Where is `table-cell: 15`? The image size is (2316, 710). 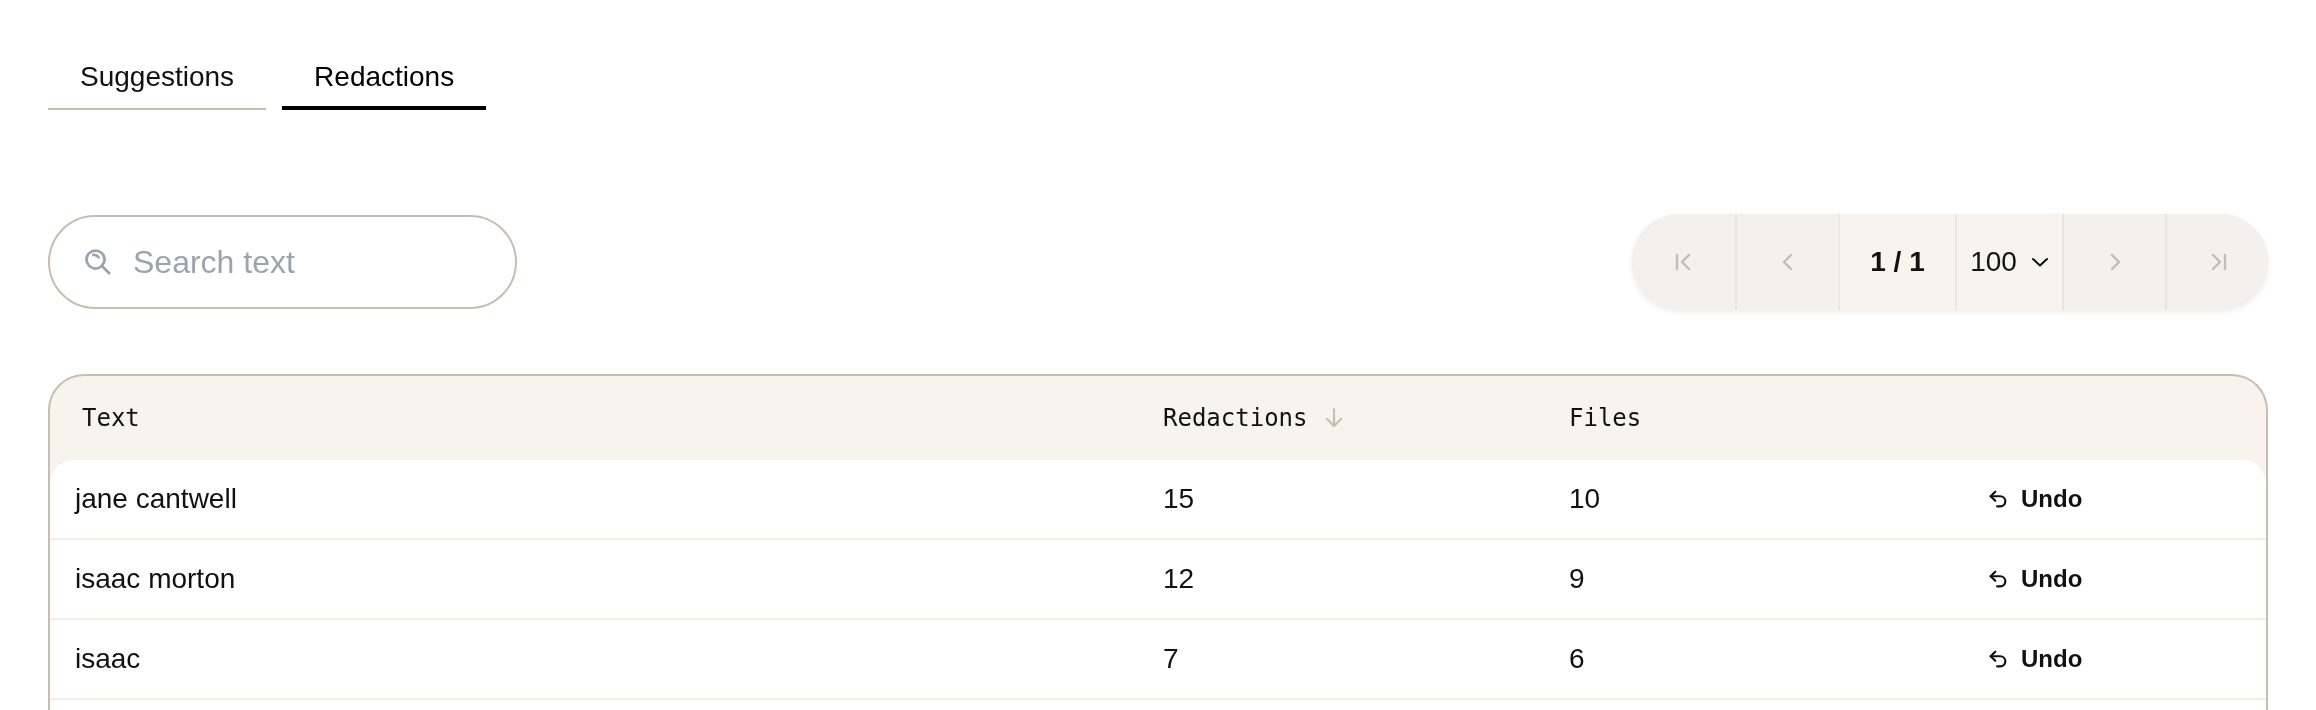 table-cell: 15 is located at coordinates (1179, 498).